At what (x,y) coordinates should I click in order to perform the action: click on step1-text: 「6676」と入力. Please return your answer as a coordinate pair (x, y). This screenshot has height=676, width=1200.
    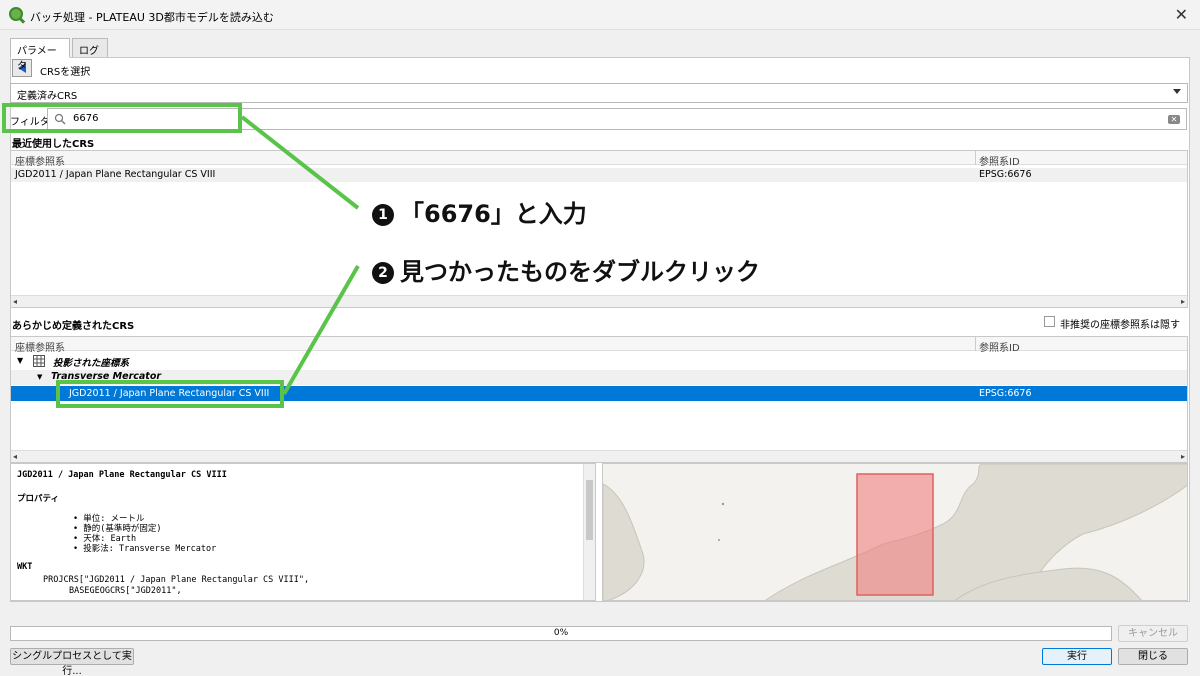
    Looking at the image, I should click on (493, 214).